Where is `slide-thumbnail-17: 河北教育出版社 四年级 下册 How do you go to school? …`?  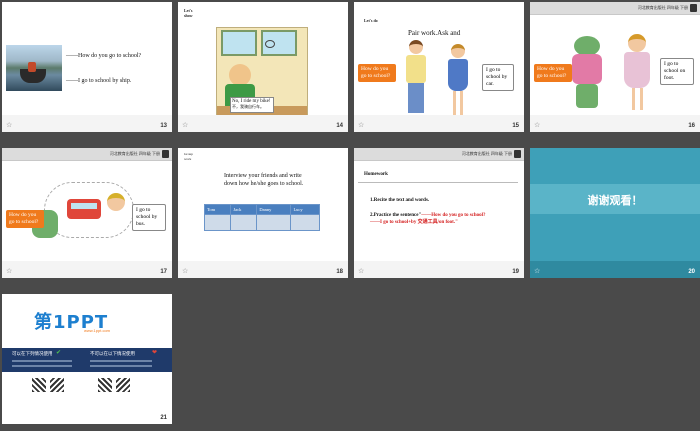
slide-thumbnail-17: 河北教育出版社 四年级 下册 How do you go to school? … is located at coordinates (87, 213).